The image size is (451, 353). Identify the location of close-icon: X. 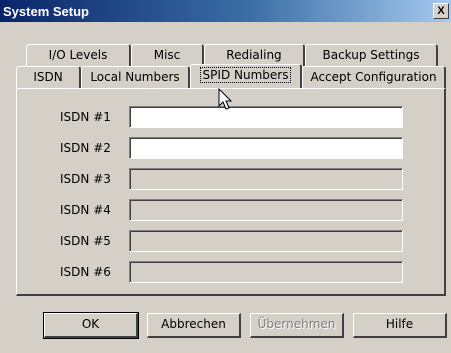
(441, 11).